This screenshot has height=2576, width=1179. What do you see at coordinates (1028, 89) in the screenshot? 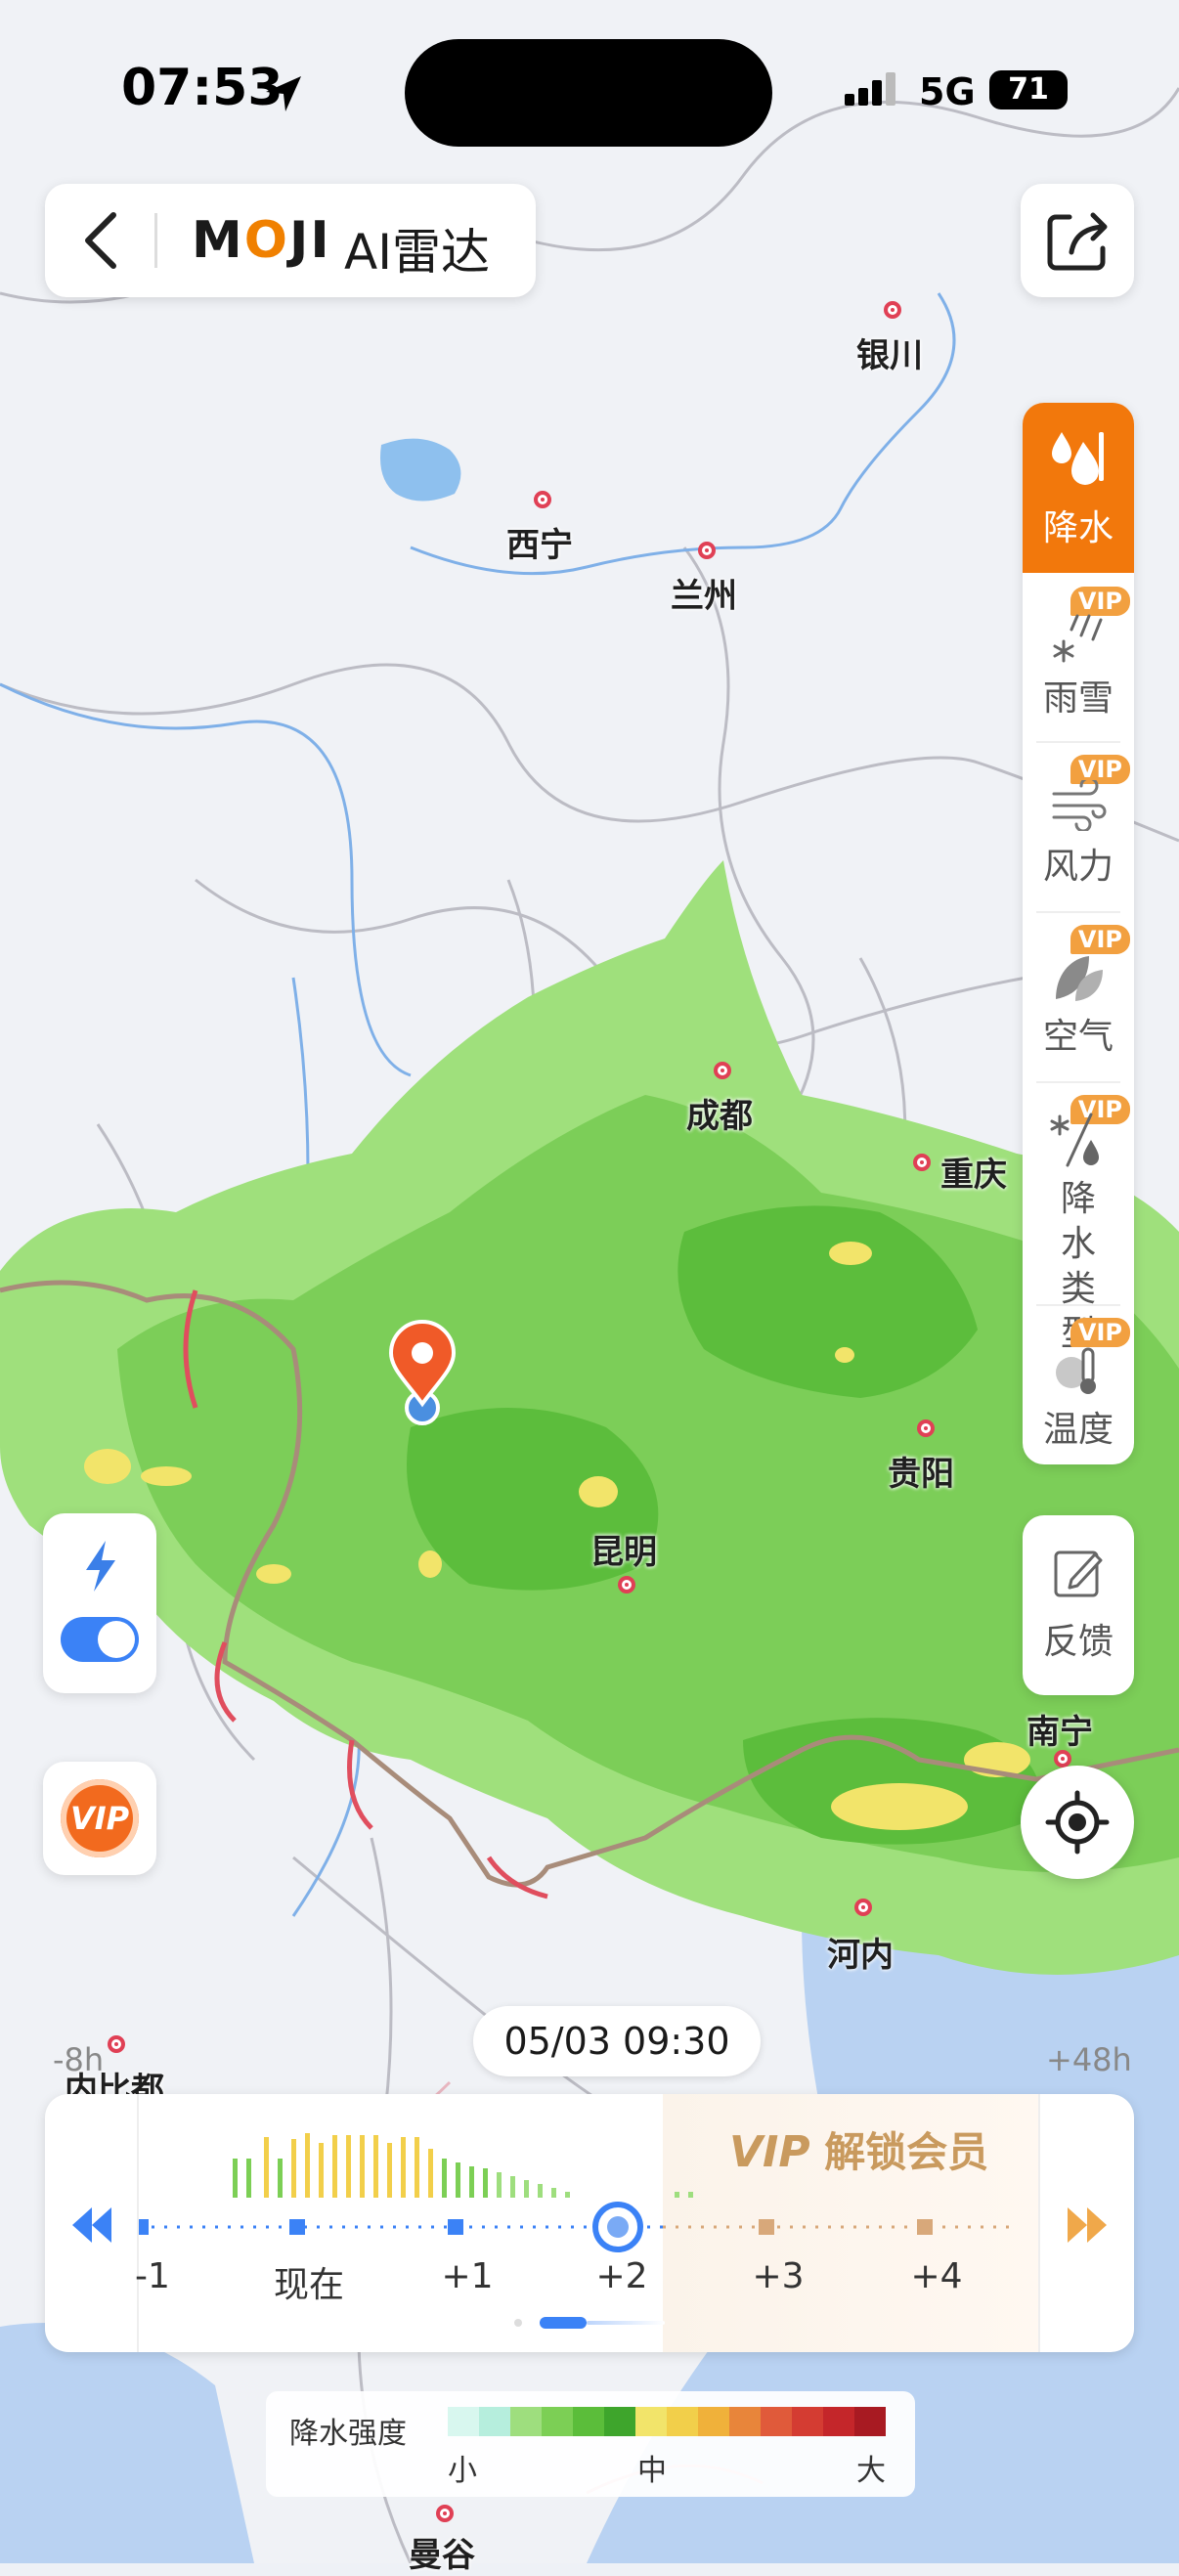
I see `battery-indicator: 71` at bounding box center [1028, 89].